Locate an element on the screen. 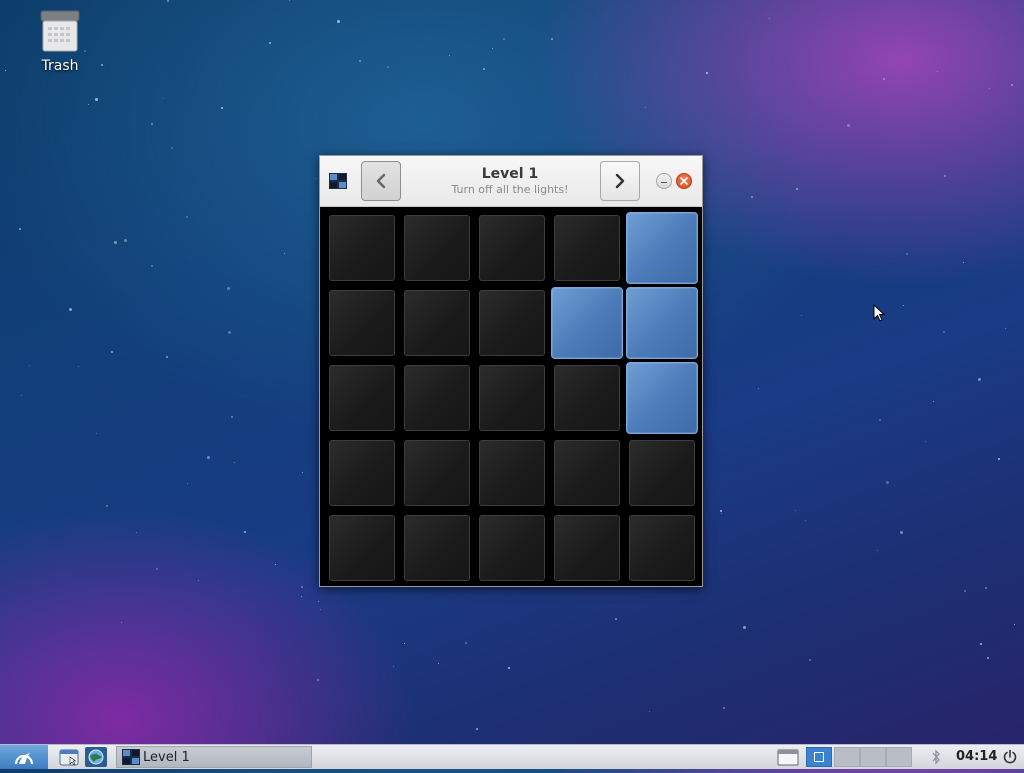 The width and height of the screenshot is (1024, 773). desktop-icon-trash: Trash is located at coordinates (60, 42).